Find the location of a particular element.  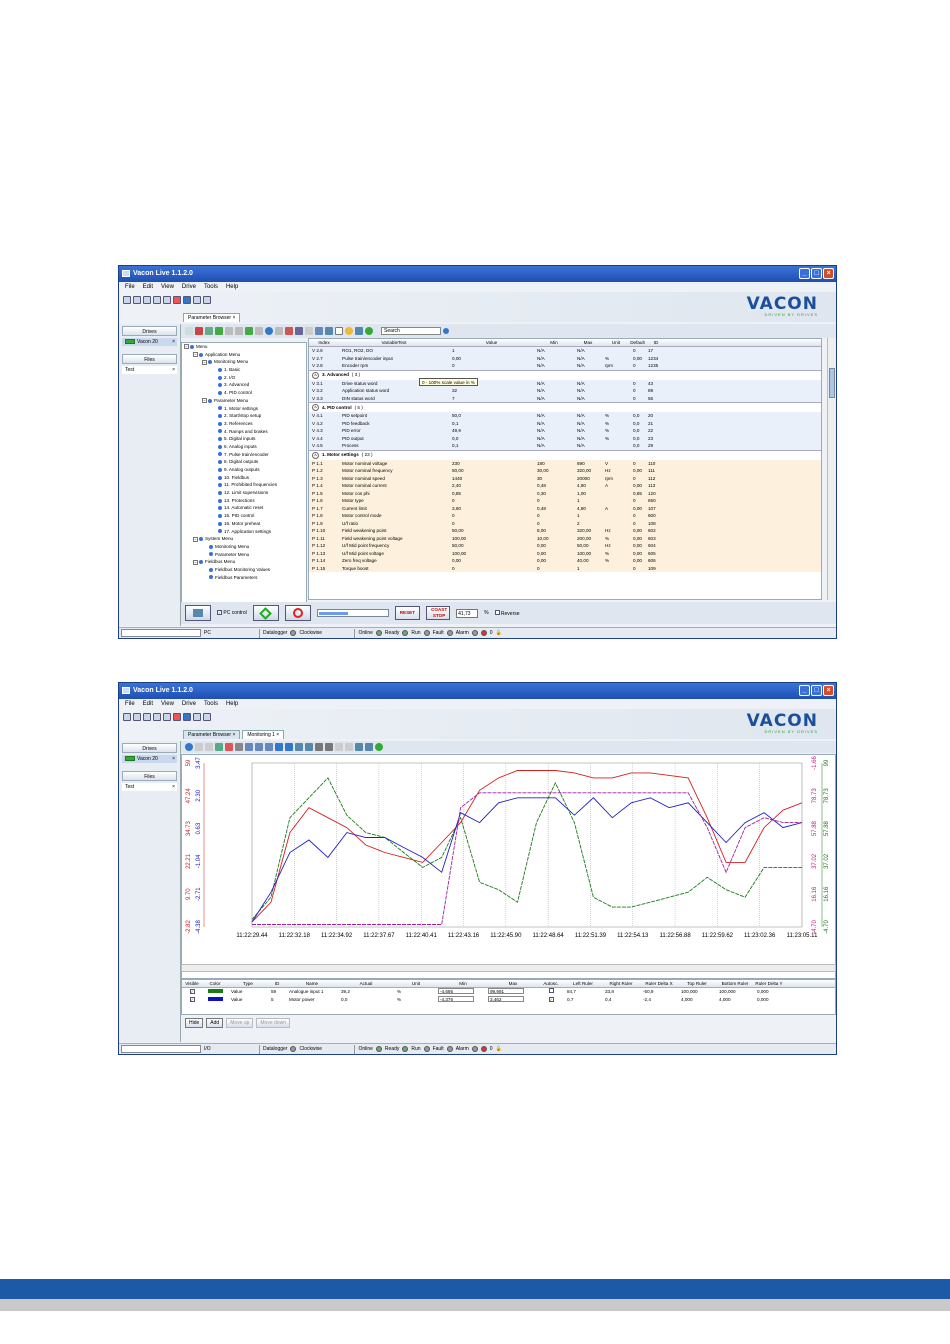

drive-item: Vacon 20 × is located at coordinates (149, 759).